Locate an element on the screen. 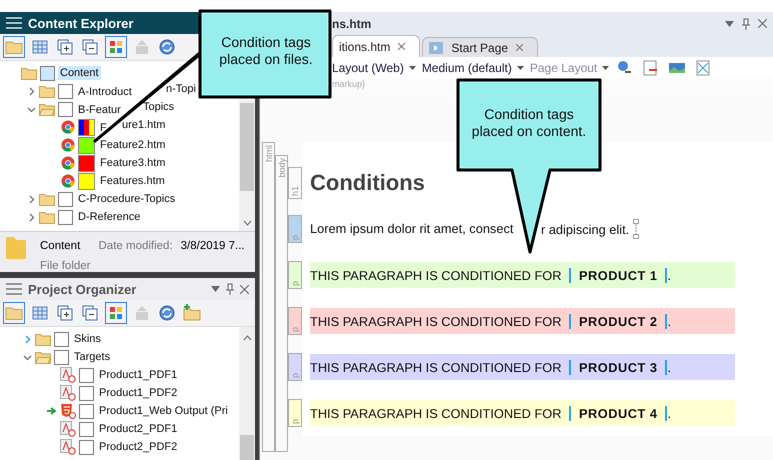 The height and width of the screenshot is (460, 773). tree-item: n-Topi is located at coordinates (181, 91).